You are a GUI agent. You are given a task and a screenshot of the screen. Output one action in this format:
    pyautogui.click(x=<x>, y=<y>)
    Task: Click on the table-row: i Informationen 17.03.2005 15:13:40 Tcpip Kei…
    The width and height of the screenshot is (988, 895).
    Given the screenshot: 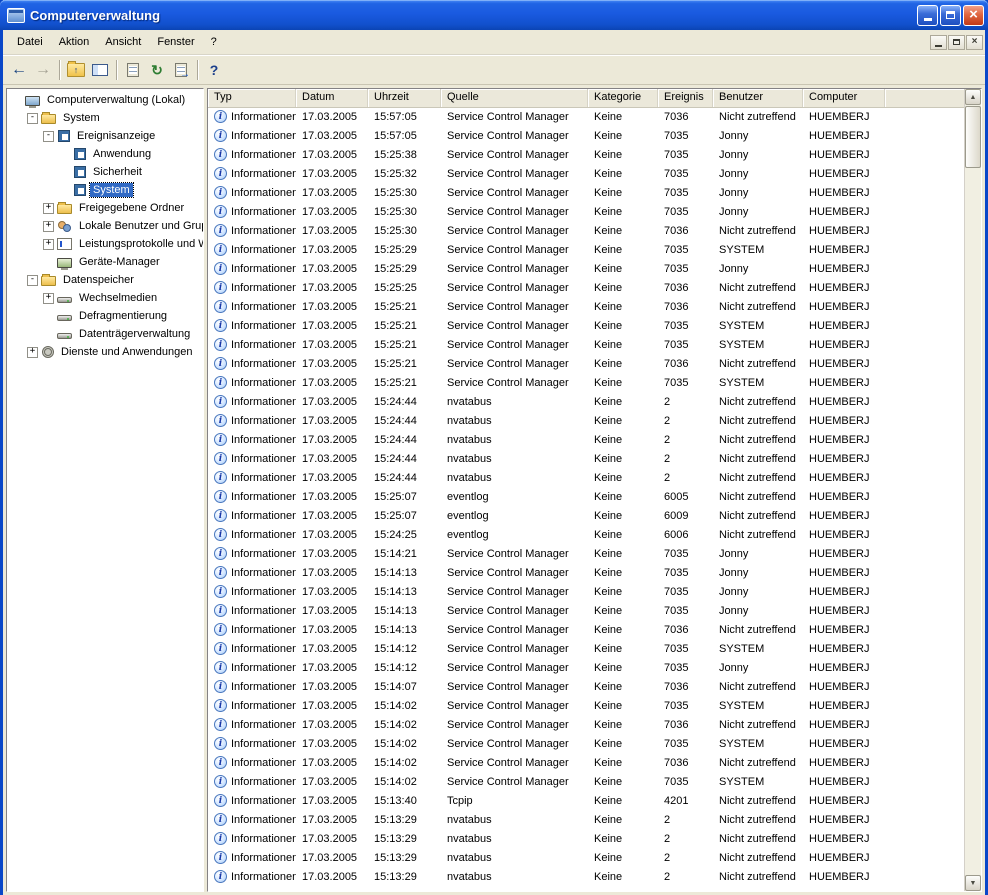 What is the action you would take?
    pyautogui.click(x=586, y=800)
    